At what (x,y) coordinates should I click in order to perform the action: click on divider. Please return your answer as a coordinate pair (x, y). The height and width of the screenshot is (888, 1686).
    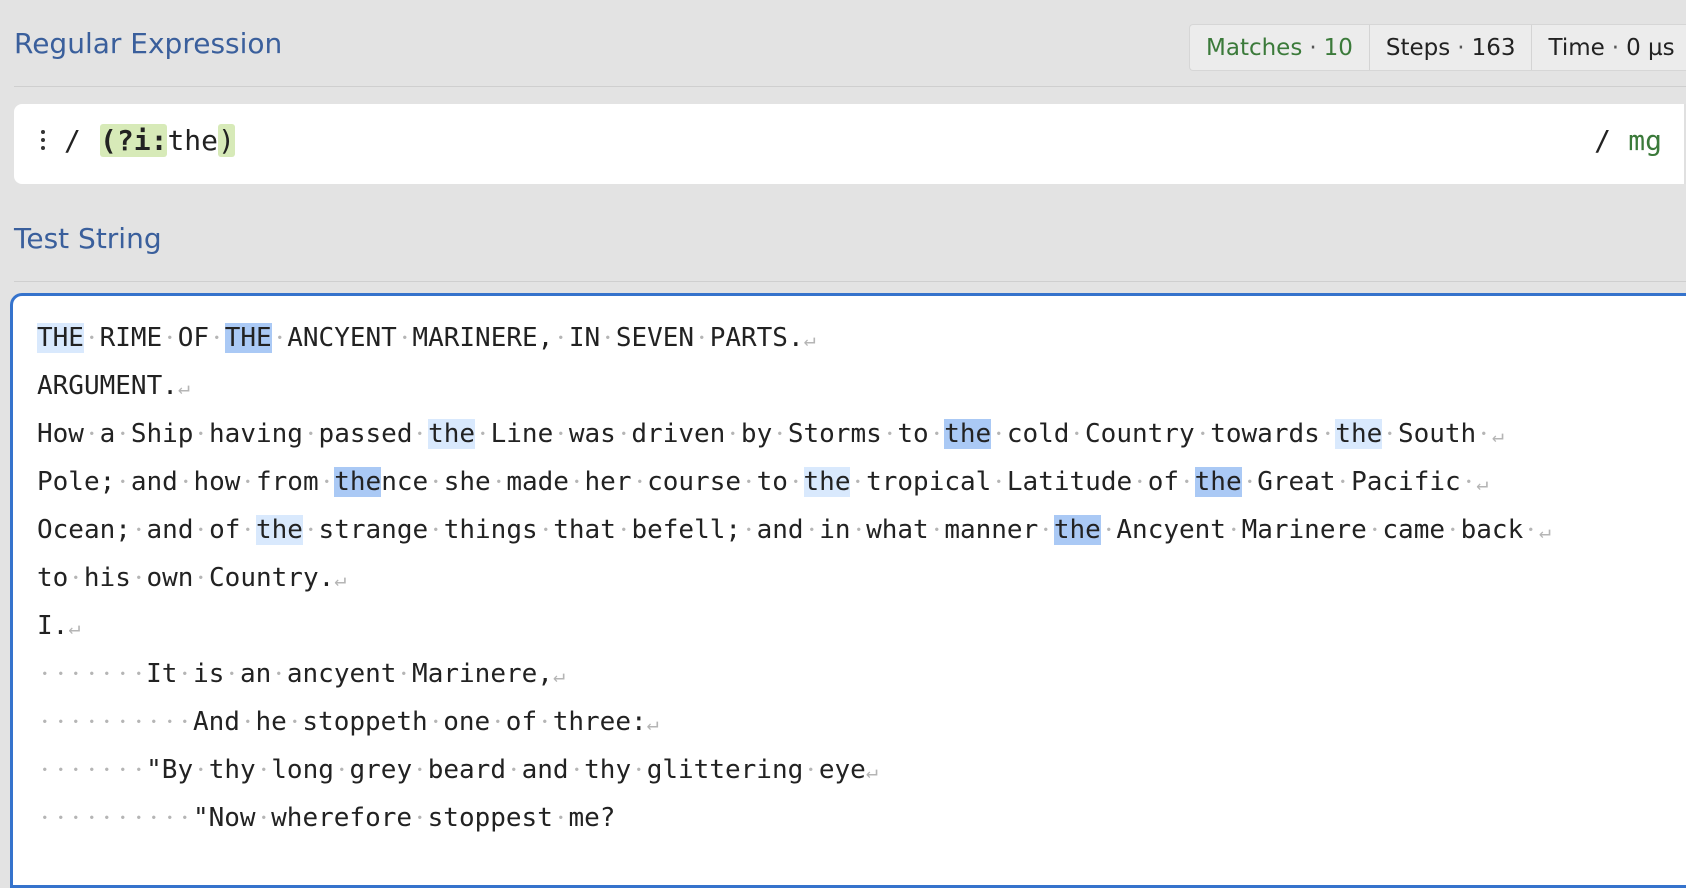
    Looking at the image, I should click on (850, 281).